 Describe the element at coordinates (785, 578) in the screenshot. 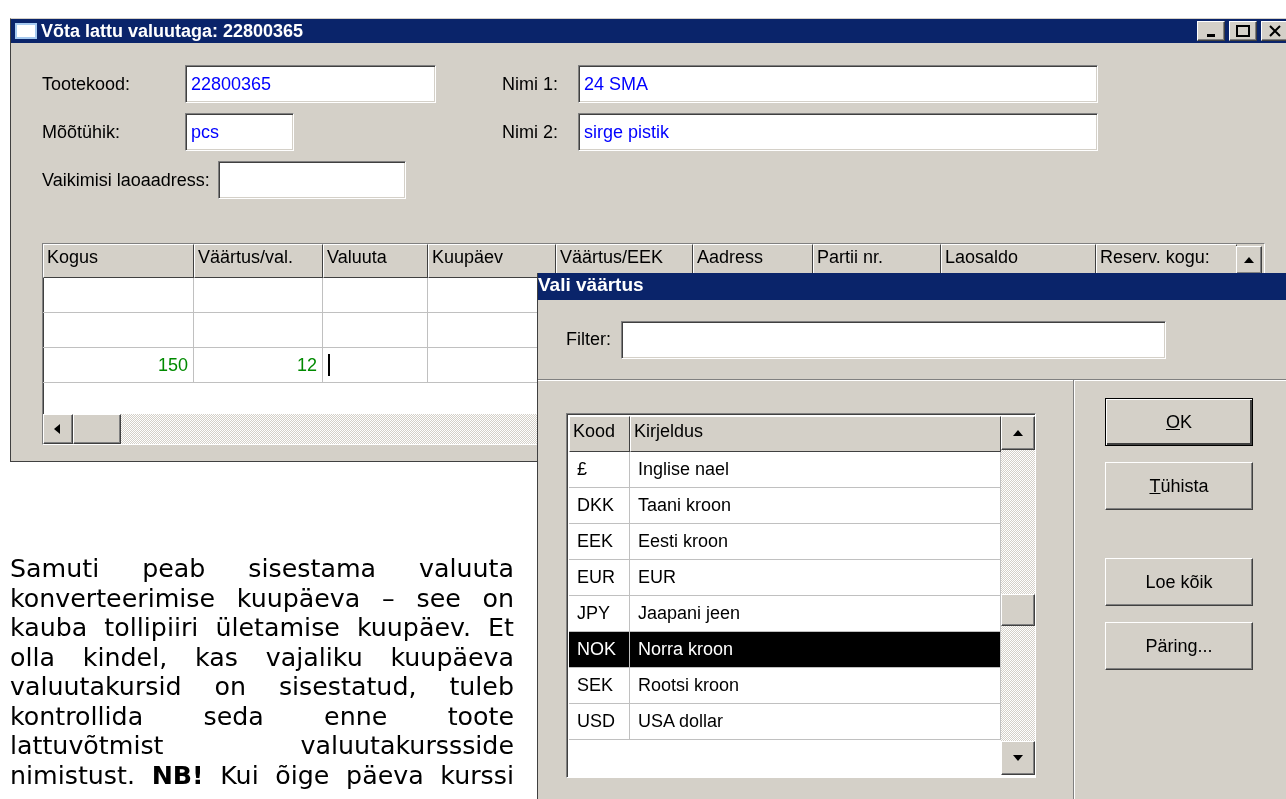

I see `list-row: EUR EUR` at that location.